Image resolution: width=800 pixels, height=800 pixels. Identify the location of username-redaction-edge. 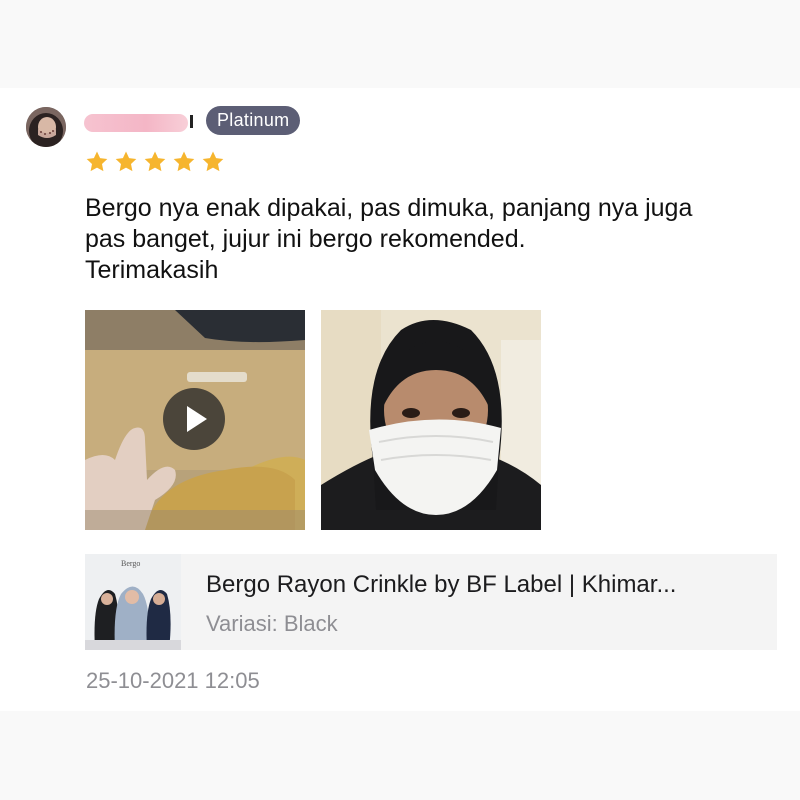
(191, 121).